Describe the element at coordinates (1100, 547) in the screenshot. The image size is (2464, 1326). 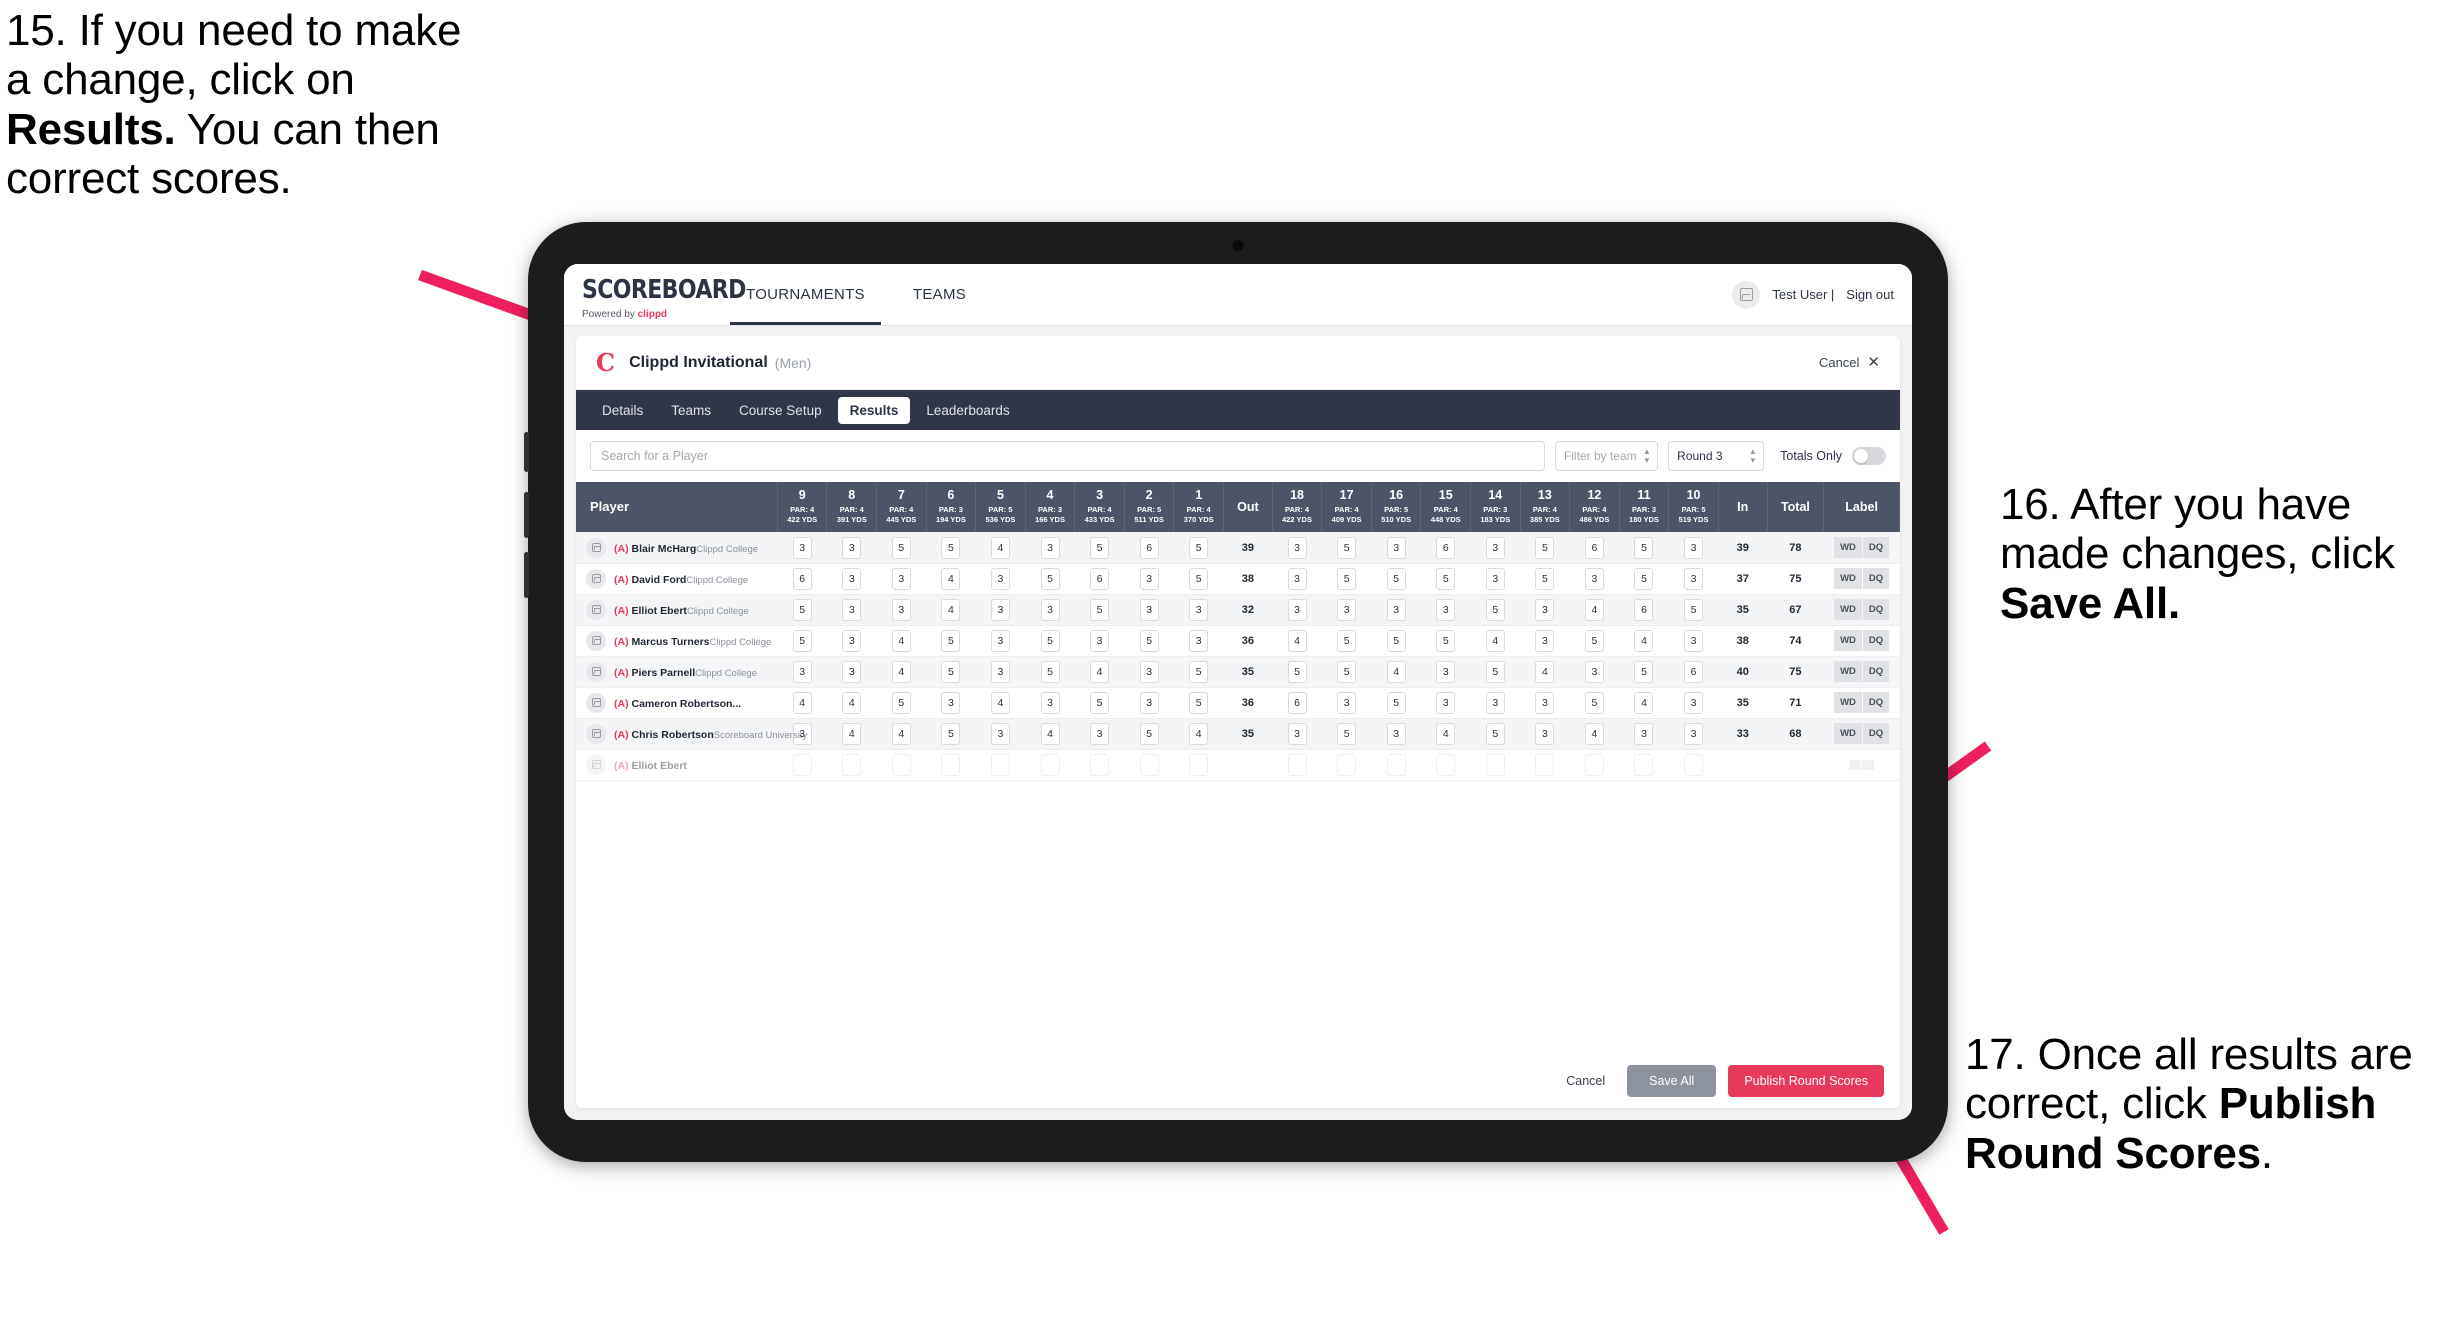
I see `score-cell-hole-7: 5` at that location.